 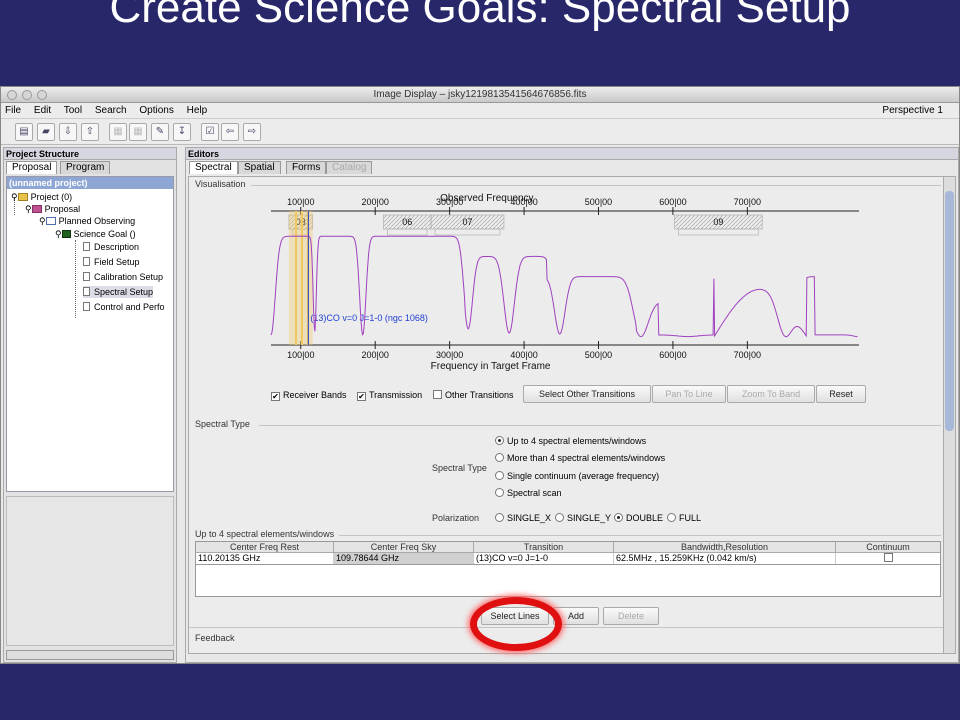 I want to click on menu-options: Options, so click(x=156, y=110).